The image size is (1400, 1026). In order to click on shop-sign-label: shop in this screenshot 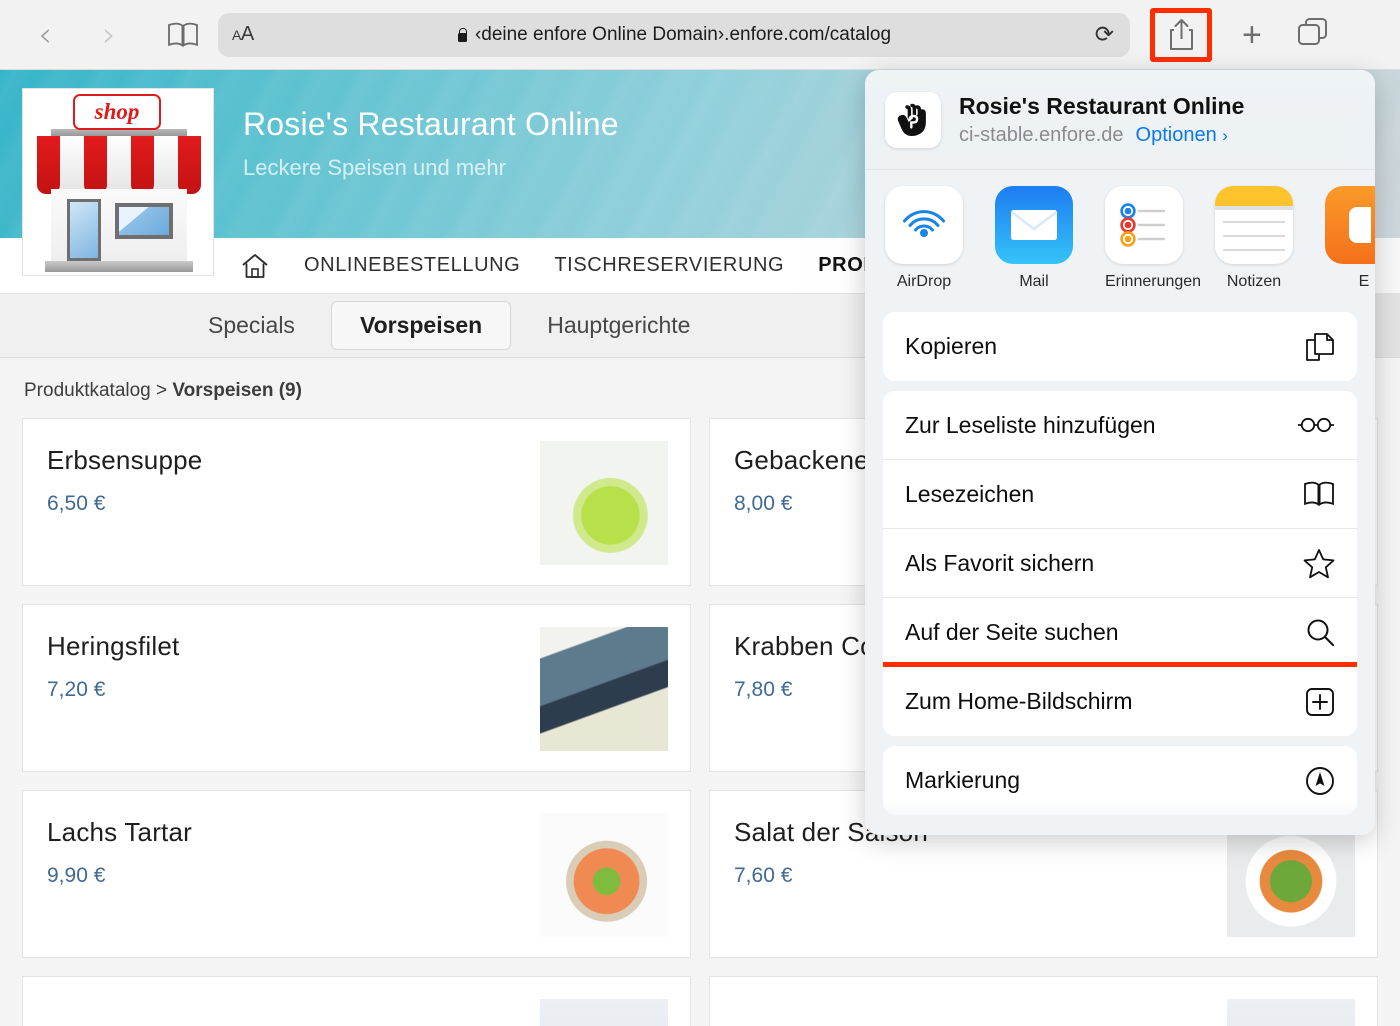, I will do `click(117, 111)`.